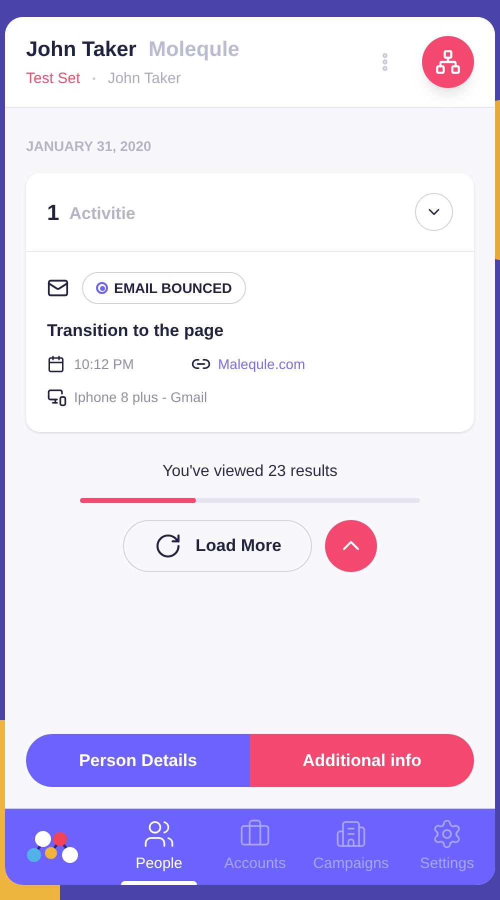 The width and height of the screenshot is (500, 900). What do you see at coordinates (262, 364) in the screenshot?
I see `site-link: Malequle.com` at bounding box center [262, 364].